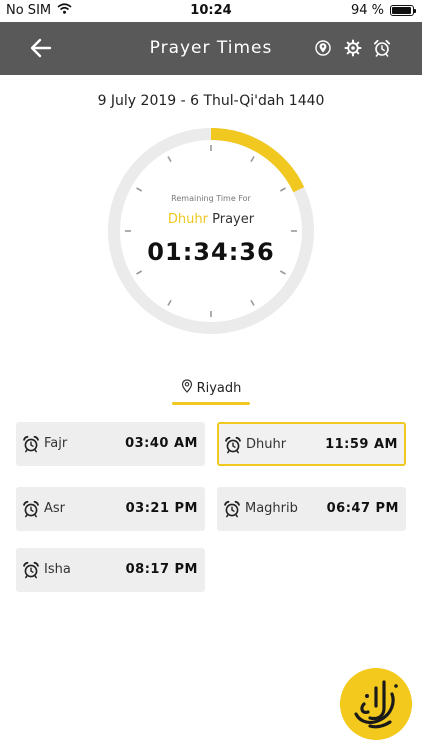 This screenshot has height=750, width=422. What do you see at coordinates (211, 198) in the screenshot?
I see `remaining-label: Remaining Time For` at bounding box center [211, 198].